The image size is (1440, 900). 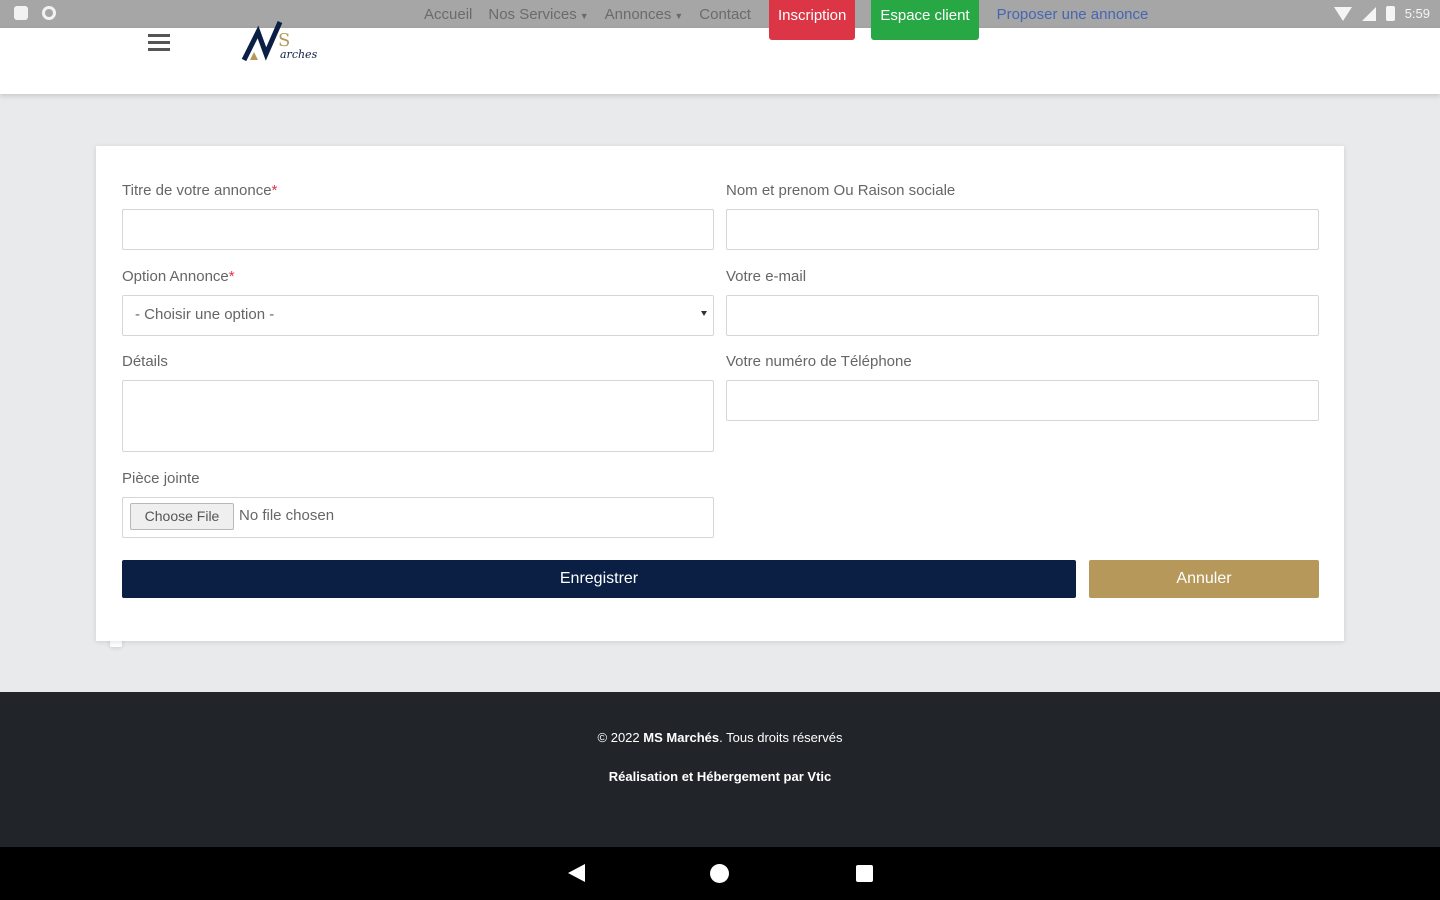 I want to click on email-input, so click(x=1022, y=315).